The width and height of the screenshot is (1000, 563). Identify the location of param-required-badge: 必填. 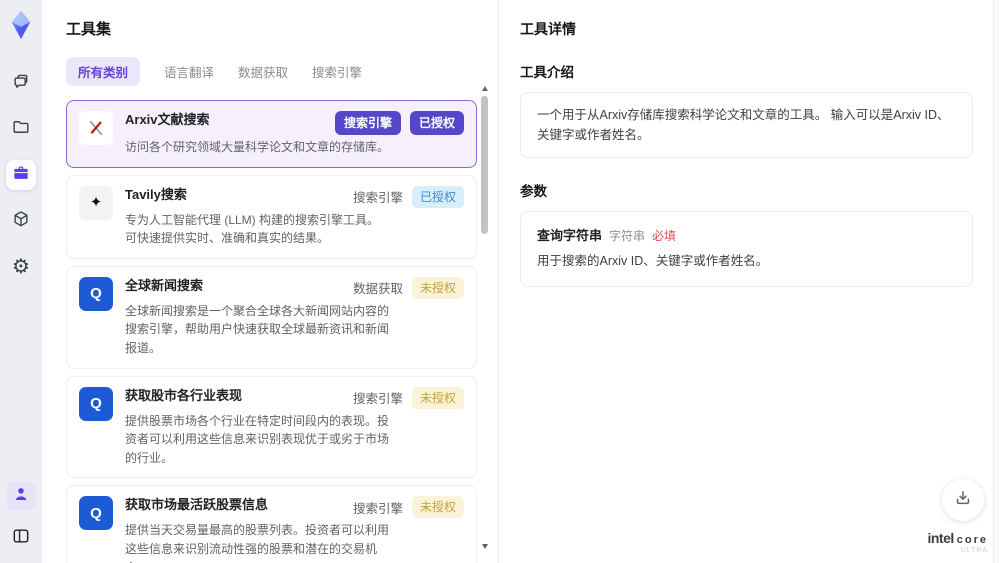
(664, 236).